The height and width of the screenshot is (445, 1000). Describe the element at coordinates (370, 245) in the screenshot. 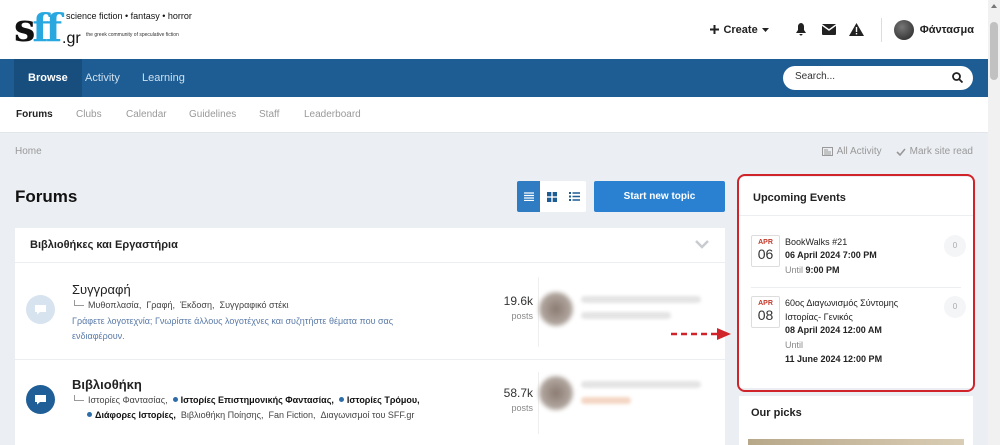

I see `category-header: Βιβλιοθήκες και Εργαστήρια` at that location.